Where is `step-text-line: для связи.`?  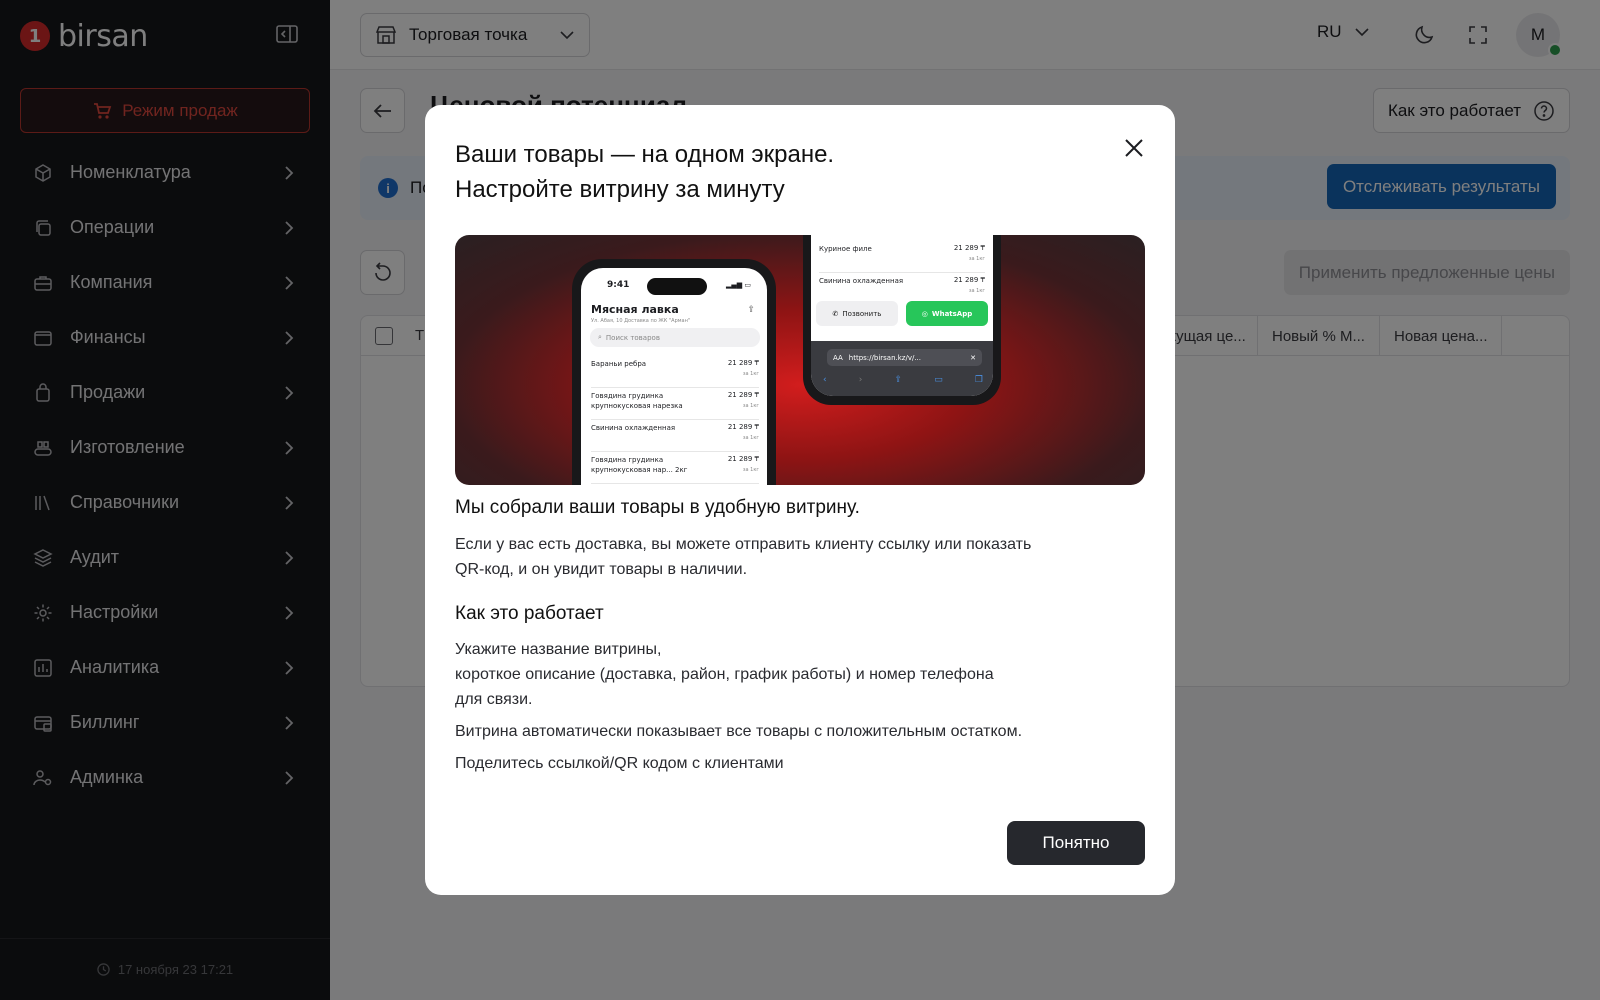
step-text-line: для связи. is located at coordinates (494, 699).